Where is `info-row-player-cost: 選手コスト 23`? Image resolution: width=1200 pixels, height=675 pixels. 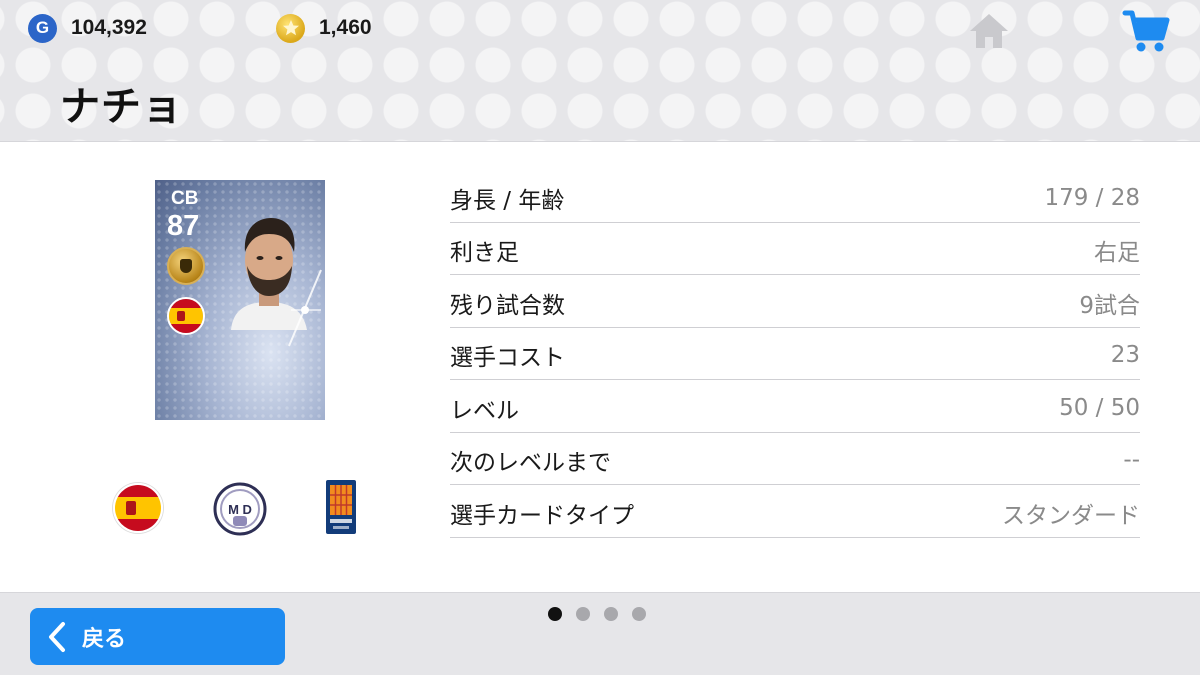 info-row-player-cost: 選手コスト 23 is located at coordinates (795, 354).